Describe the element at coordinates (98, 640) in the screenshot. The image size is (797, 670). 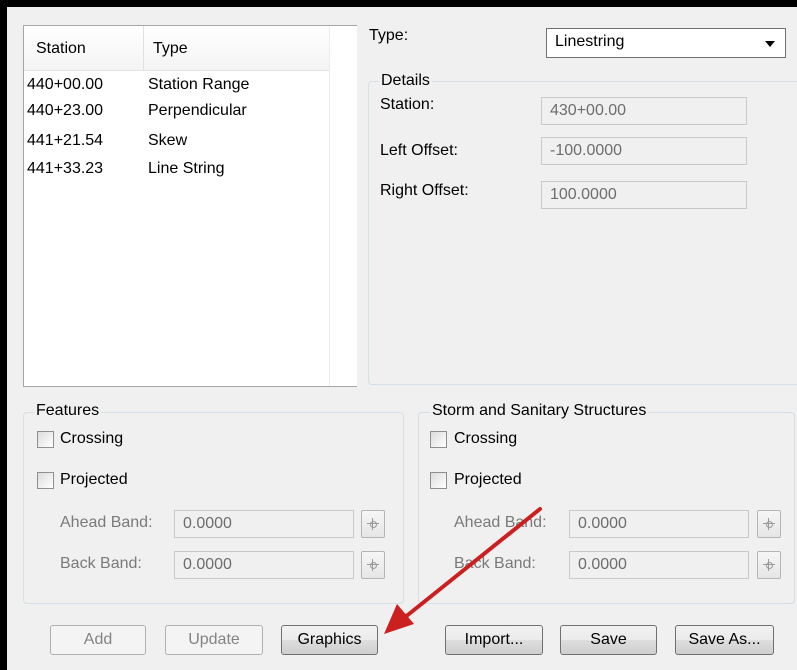
I see `add-button: Add` at that location.